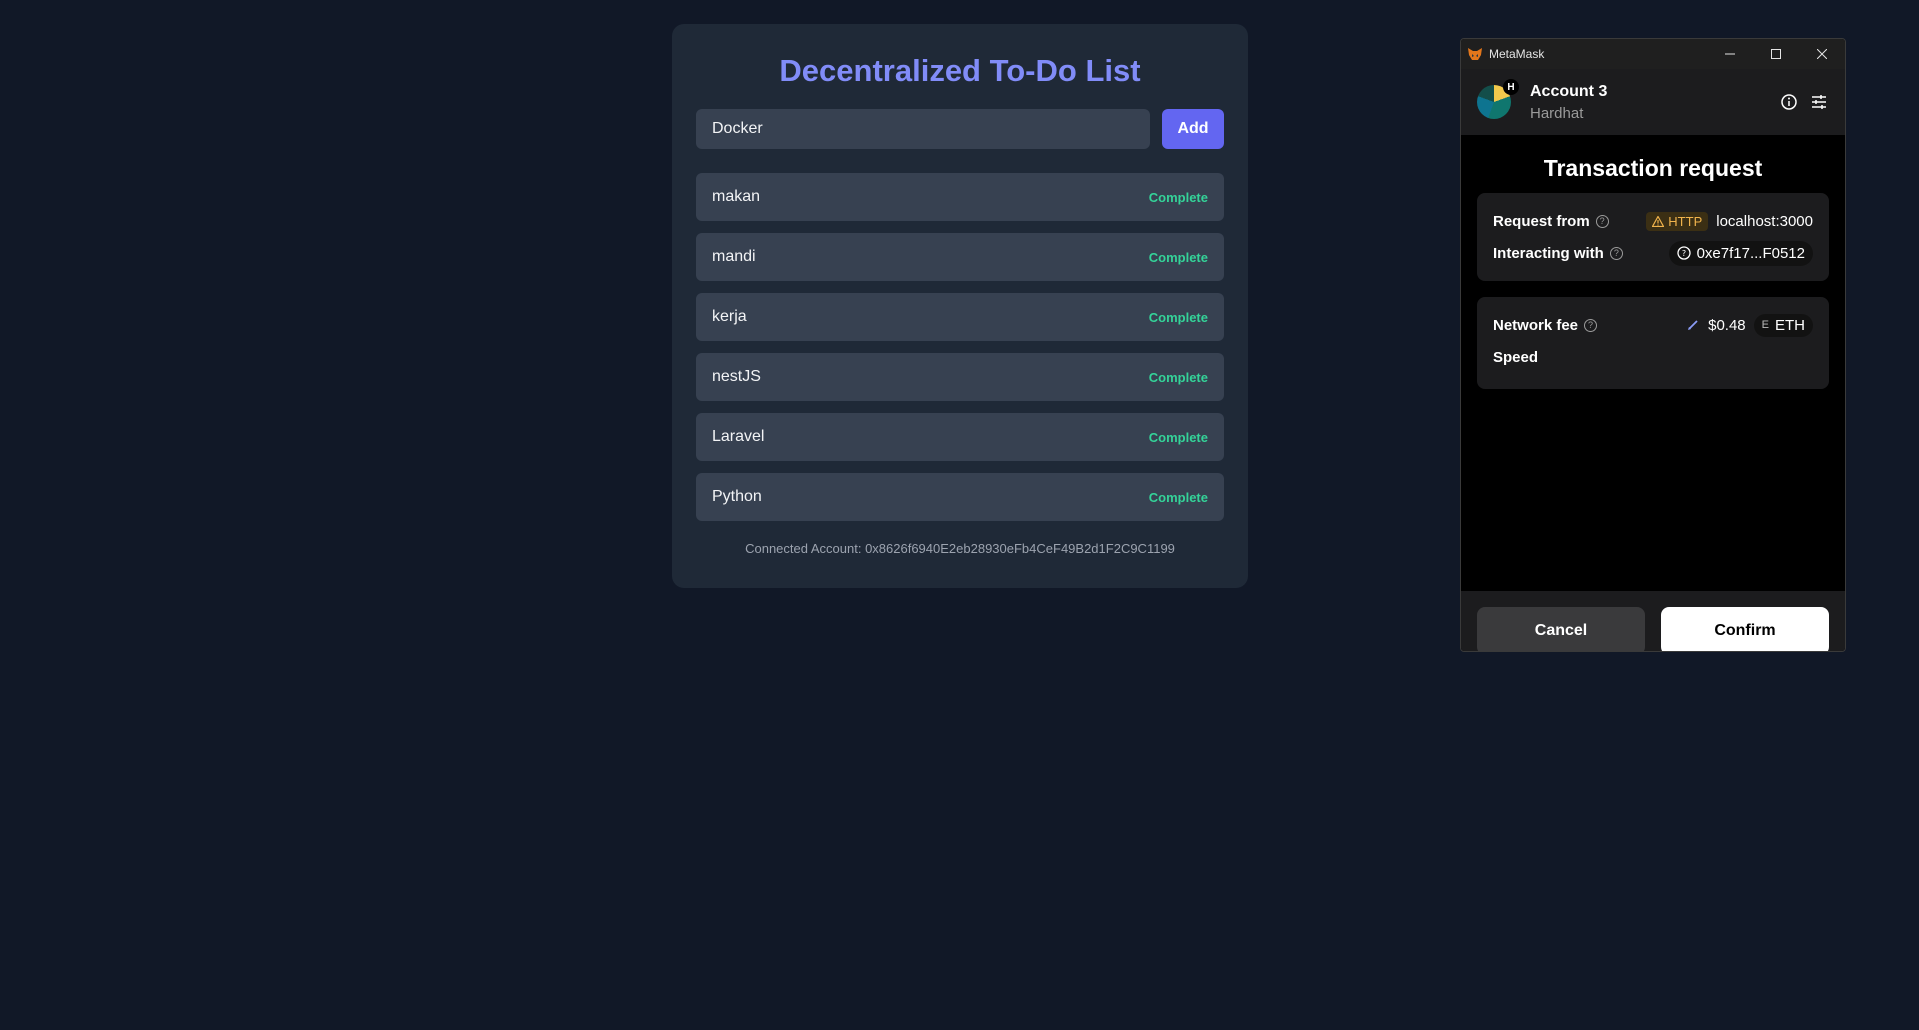 This screenshot has height=1030, width=1919. What do you see at coordinates (1653, 325) in the screenshot?
I see `network-fee-row: Network fee ? $0.48 E ETH` at bounding box center [1653, 325].